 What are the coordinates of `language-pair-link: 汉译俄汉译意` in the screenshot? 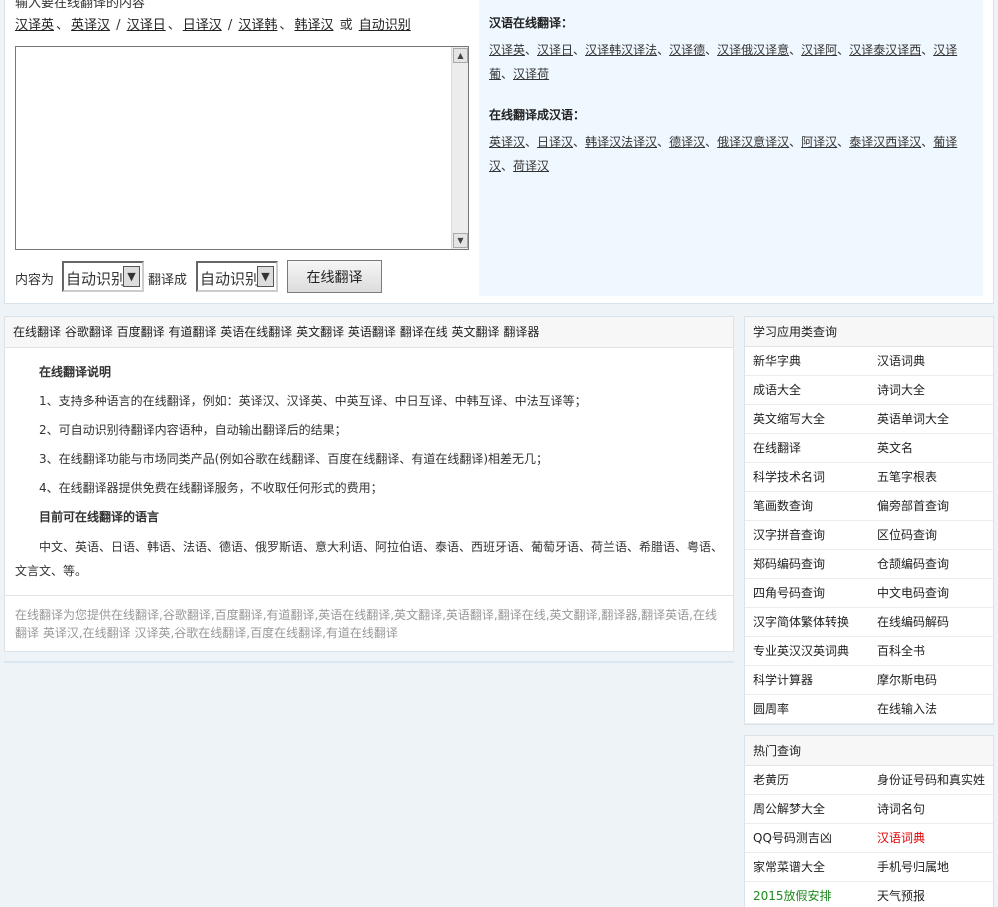 It's located at (753, 50).